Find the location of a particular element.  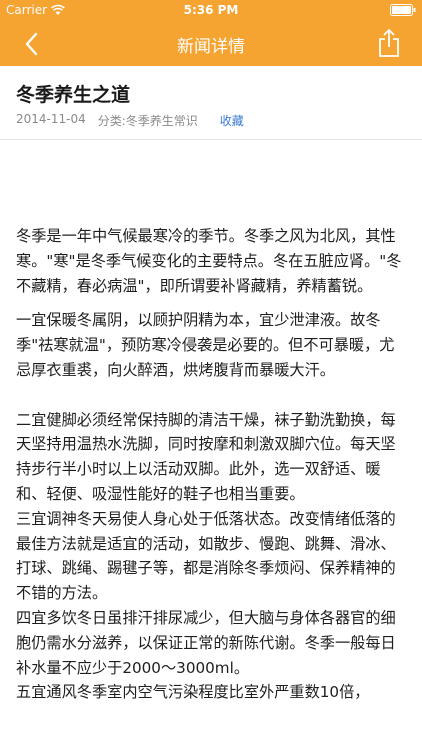

share-icon is located at coordinates (389, 43).